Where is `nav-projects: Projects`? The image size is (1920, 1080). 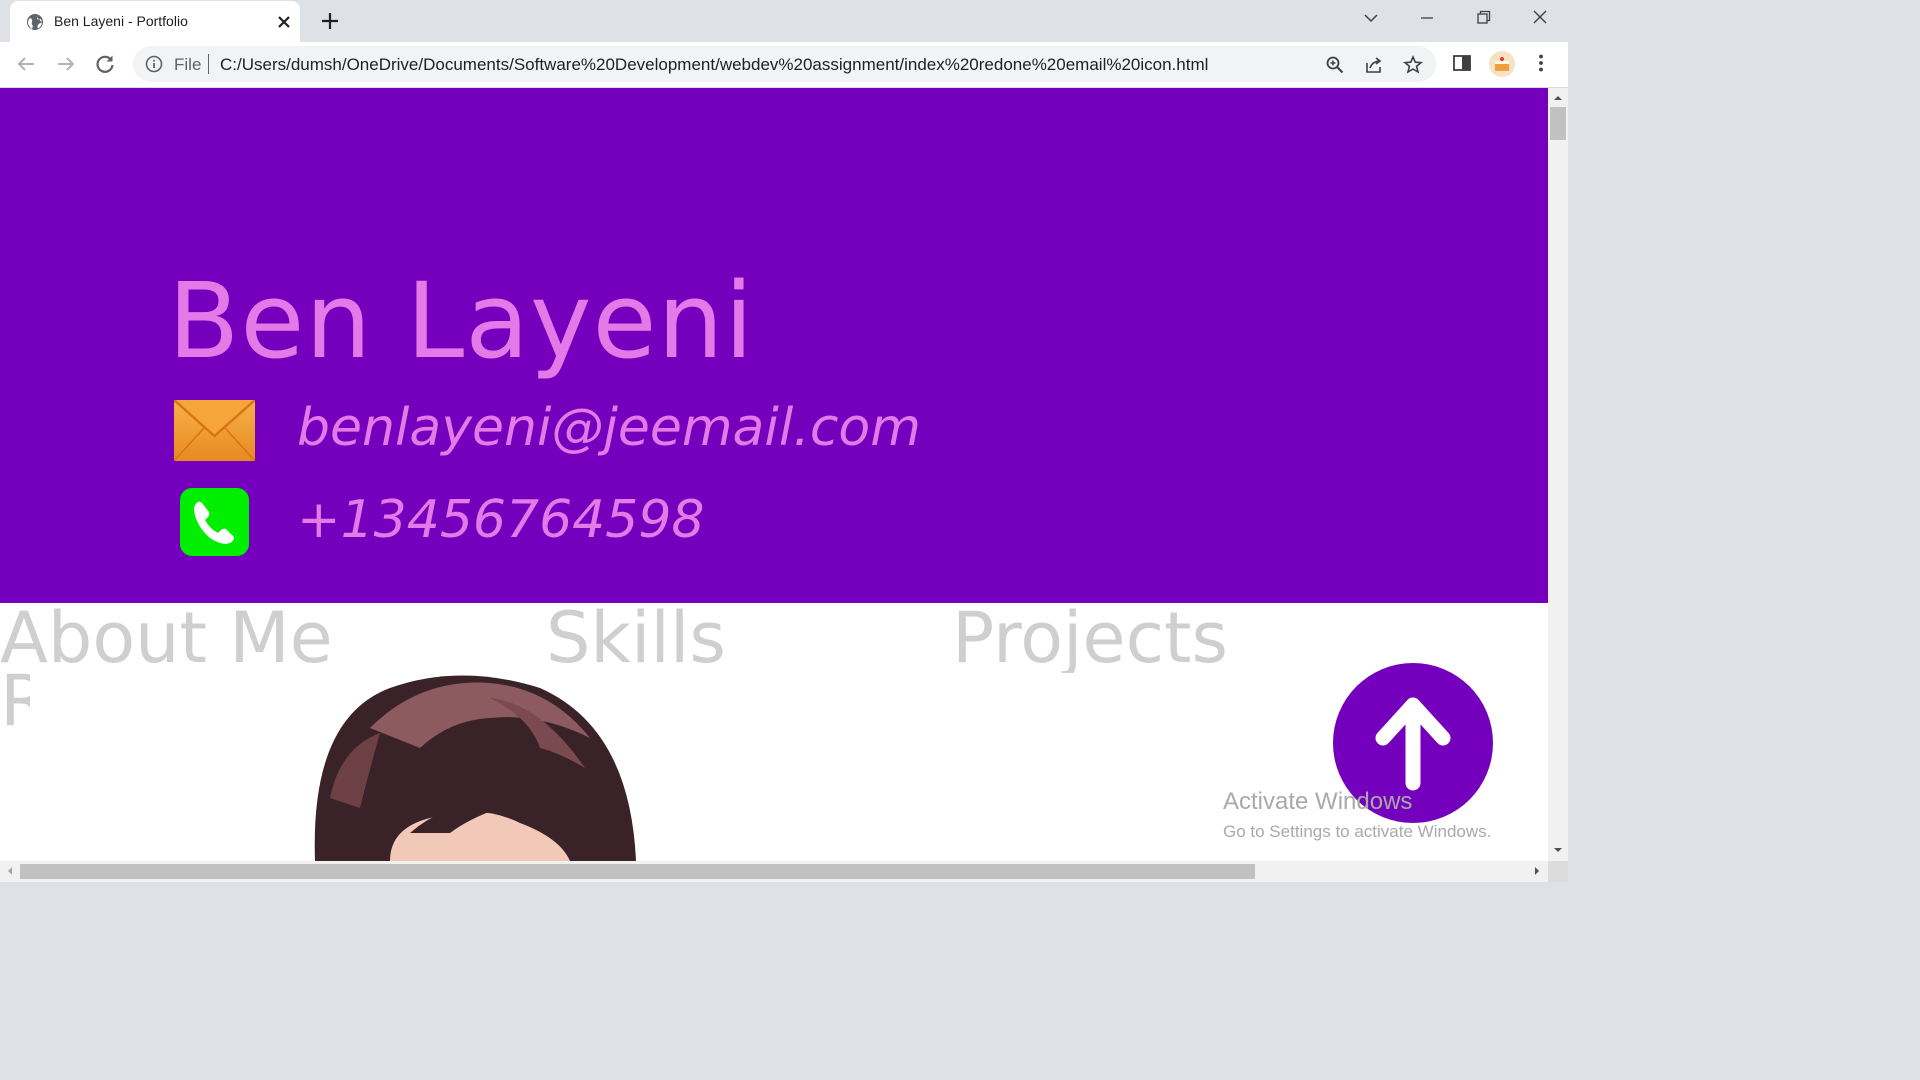 nav-projects: Projects is located at coordinates (1090, 638).